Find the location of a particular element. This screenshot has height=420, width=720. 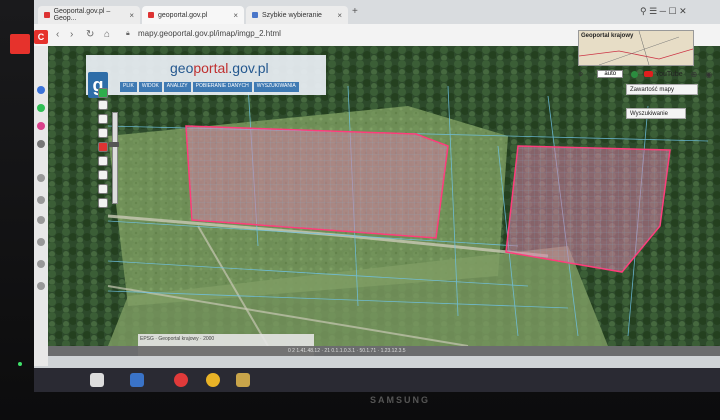

map-toolbar-right: ⚙ auto YouTube ⊕ ◉ is located at coordinates (647, 74).